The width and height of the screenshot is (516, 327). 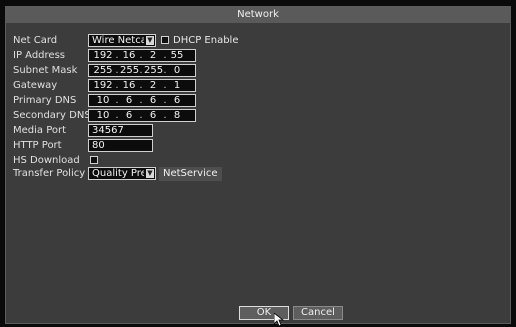 What do you see at coordinates (103, 70) in the screenshot?
I see `subnet-octet-1: 255` at bounding box center [103, 70].